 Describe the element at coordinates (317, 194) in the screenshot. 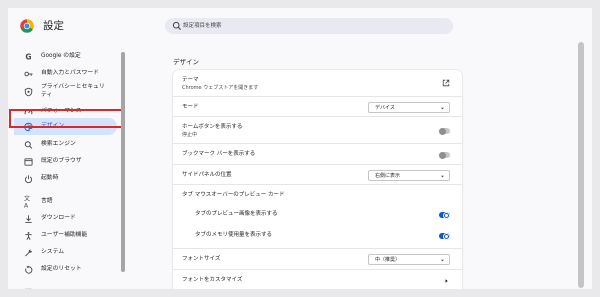

I see `tab-hover-row: タブ マウスオーバーのプレビュー カード` at that location.